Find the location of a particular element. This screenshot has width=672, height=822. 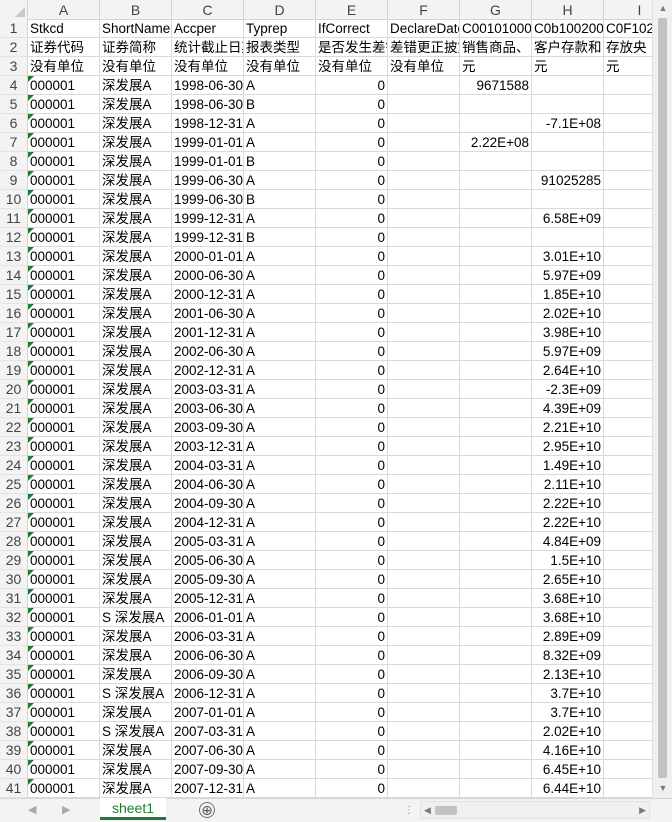

row-header: 36 is located at coordinates (14, 693).